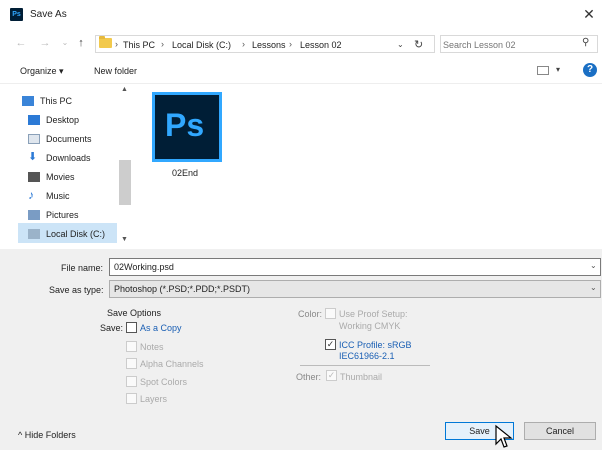  Describe the element at coordinates (134, 313) in the screenshot. I see `save-options-heading: Save Options` at that location.